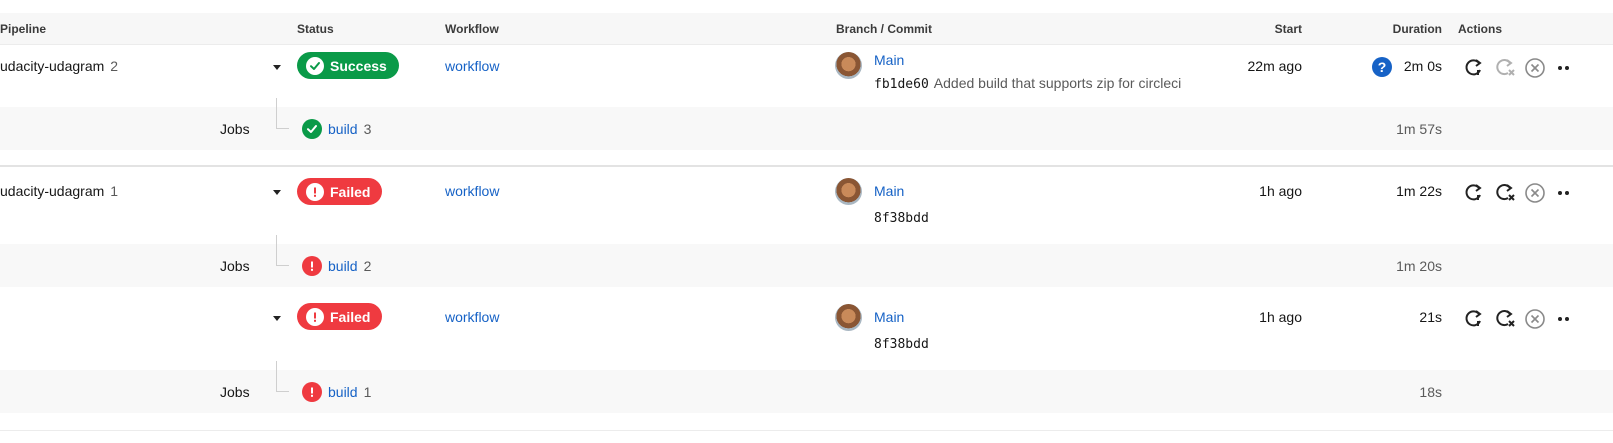  I want to click on pipeline-name: udacity-udagram 2, so click(59, 66).